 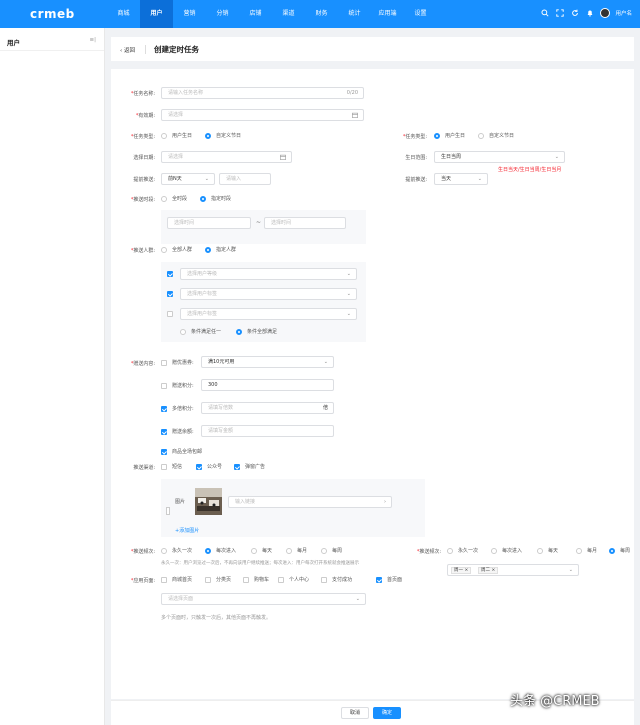 I want to click on ad-image-thumbnail, so click(x=208, y=501).